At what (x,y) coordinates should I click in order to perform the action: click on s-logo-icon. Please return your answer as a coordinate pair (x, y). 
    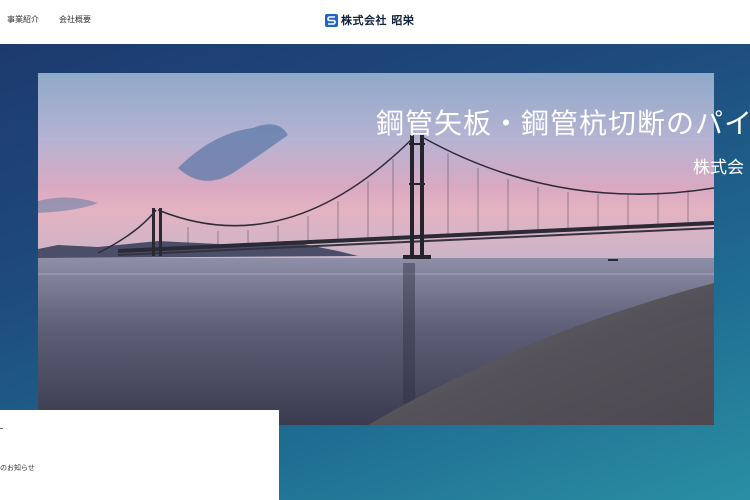
    Looking at the image, I should click on (331, 20).